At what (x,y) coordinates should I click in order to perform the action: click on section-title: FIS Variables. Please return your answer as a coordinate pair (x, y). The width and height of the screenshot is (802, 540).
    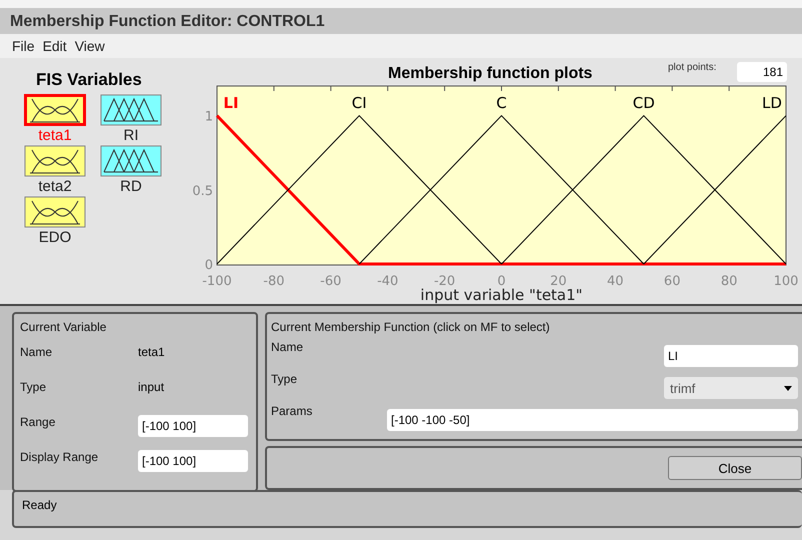
    Looking at the image, I should click on (89, 80).